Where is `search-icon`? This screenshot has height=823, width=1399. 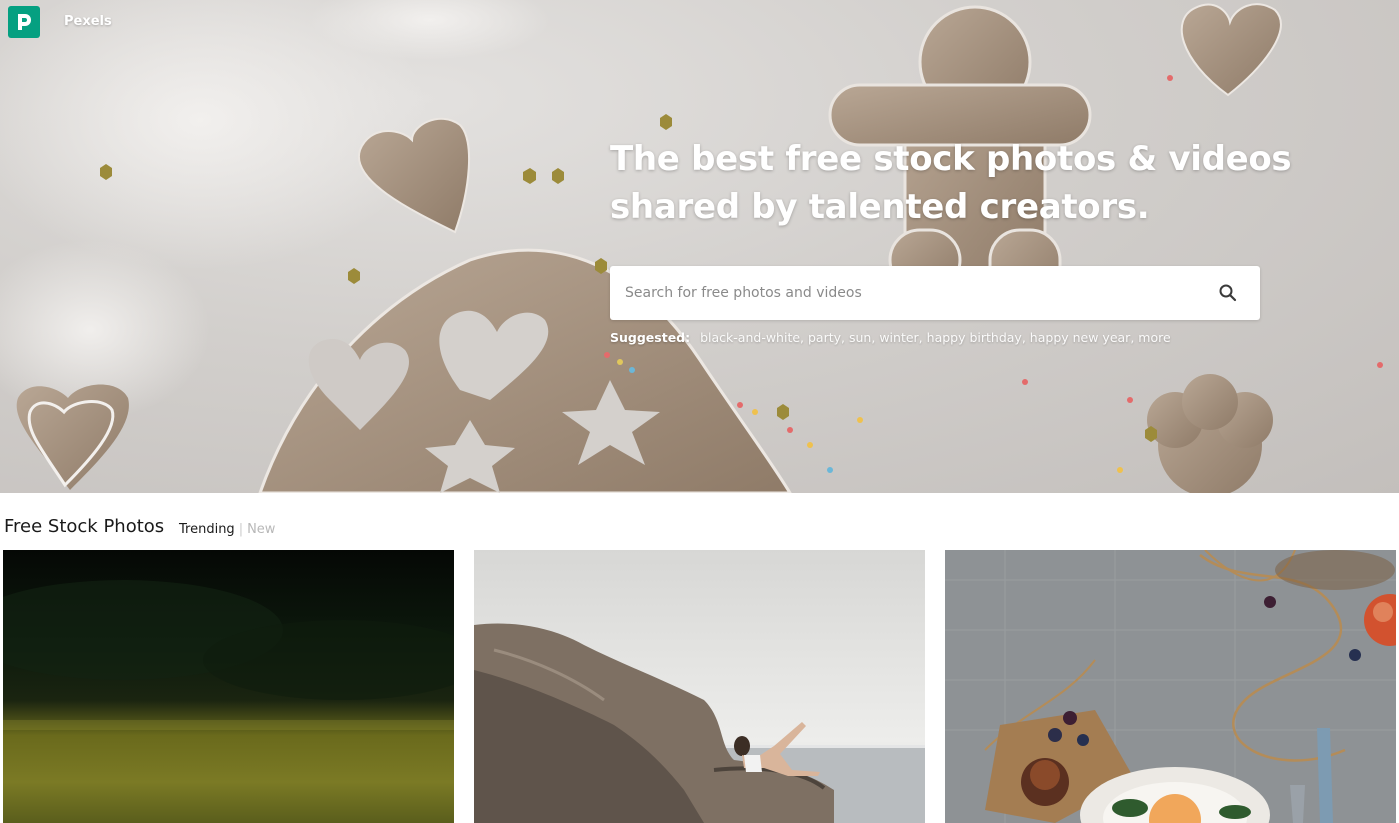 search-icon is located at coordinates (1228, 293).